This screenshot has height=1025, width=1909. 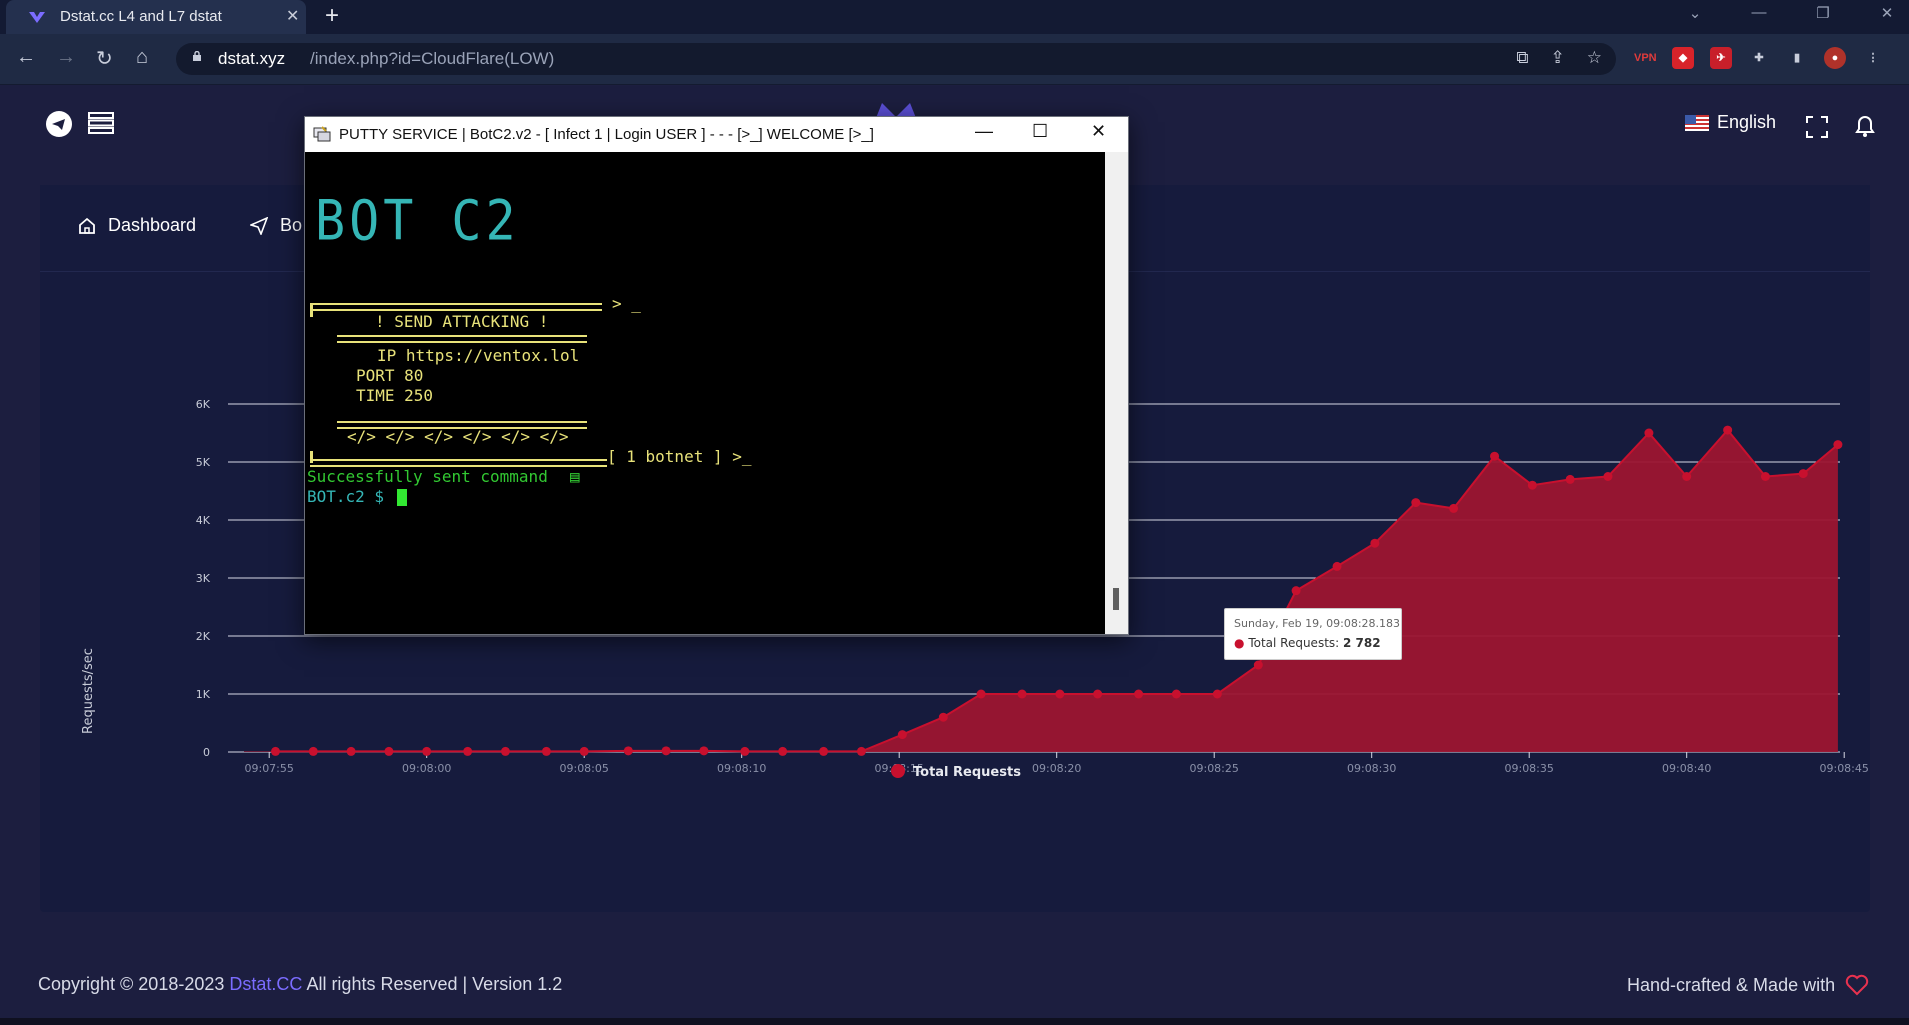 I want to click on browser-tab: Dstat.cc L4 and L7 dstat ✕, so click(x=156, y=17).